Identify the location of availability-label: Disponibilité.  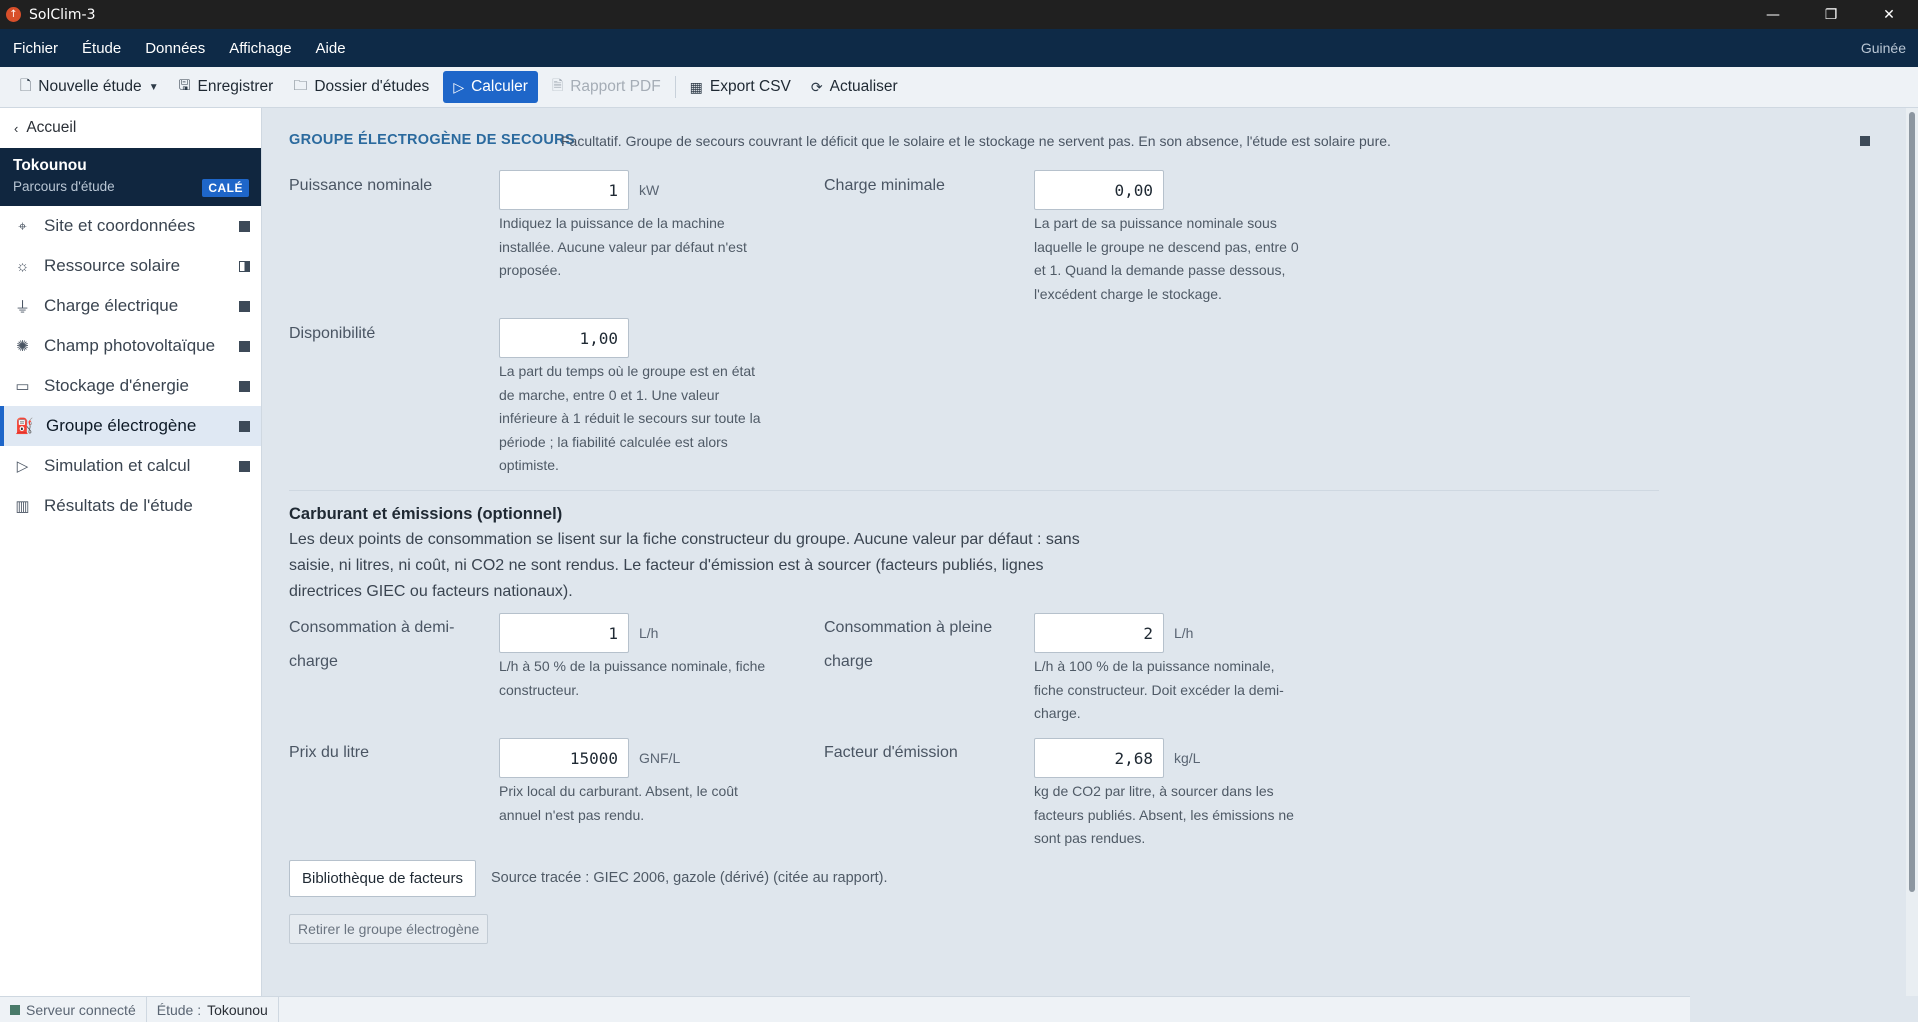
(332, 333).